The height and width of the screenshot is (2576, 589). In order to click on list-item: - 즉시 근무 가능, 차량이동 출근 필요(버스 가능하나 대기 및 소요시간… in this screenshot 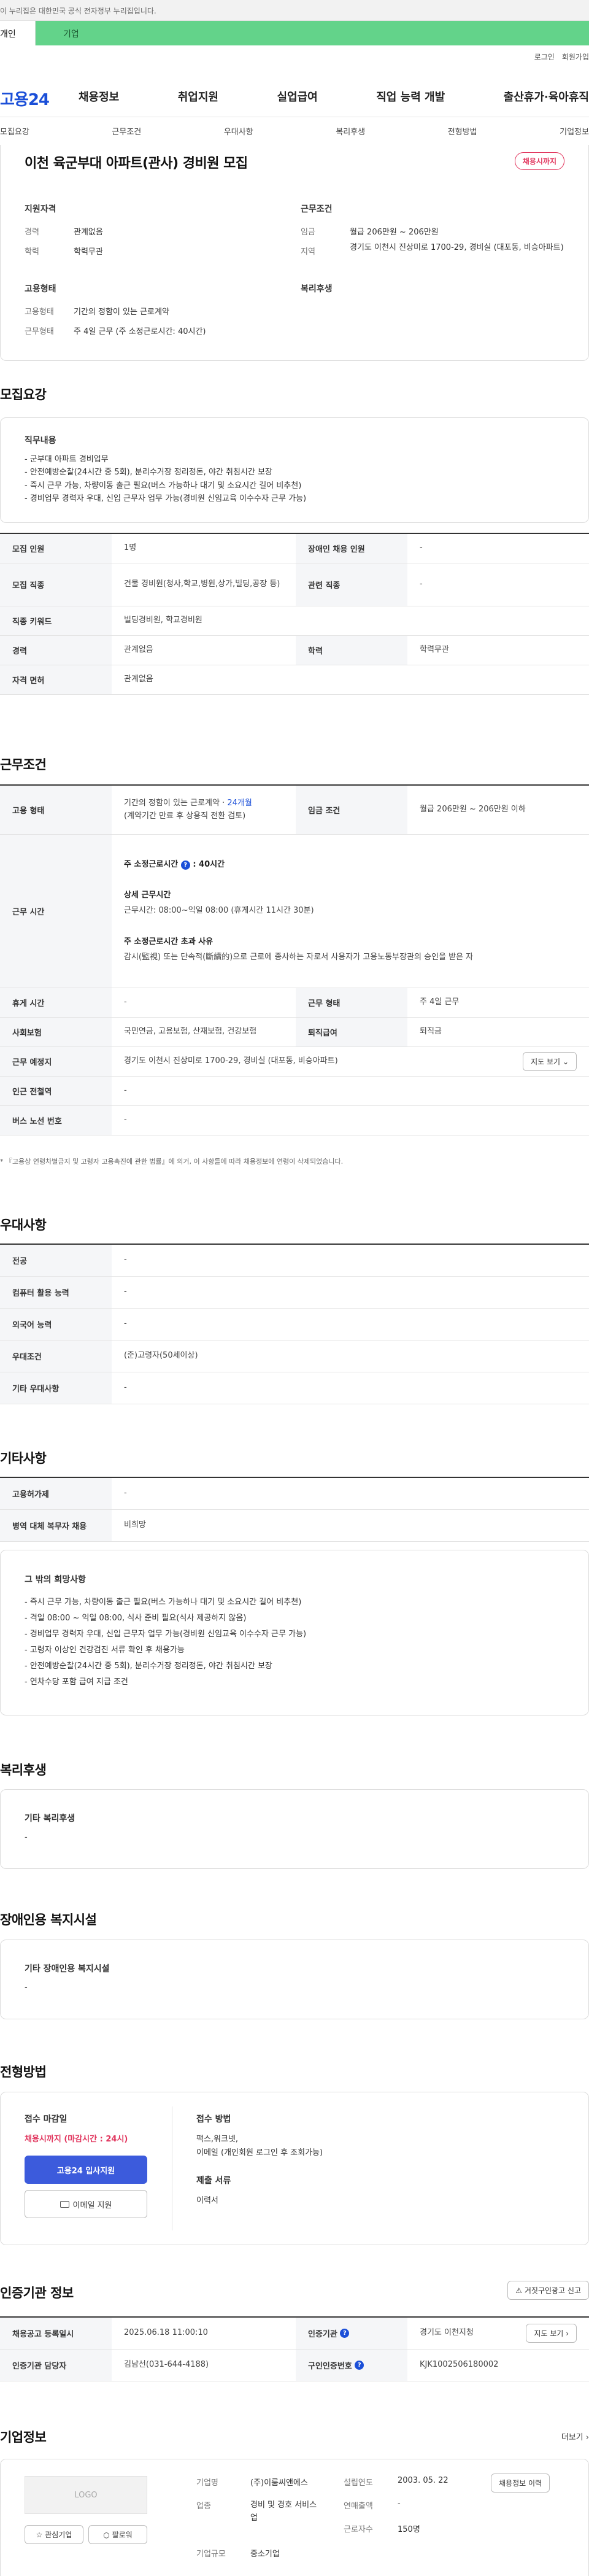, I will do `click(163, 485)`.